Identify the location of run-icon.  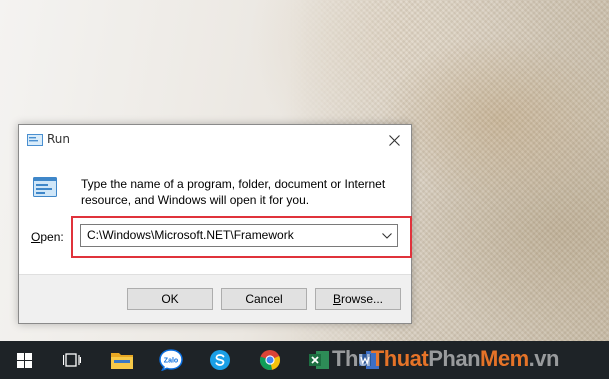
(35, 140).